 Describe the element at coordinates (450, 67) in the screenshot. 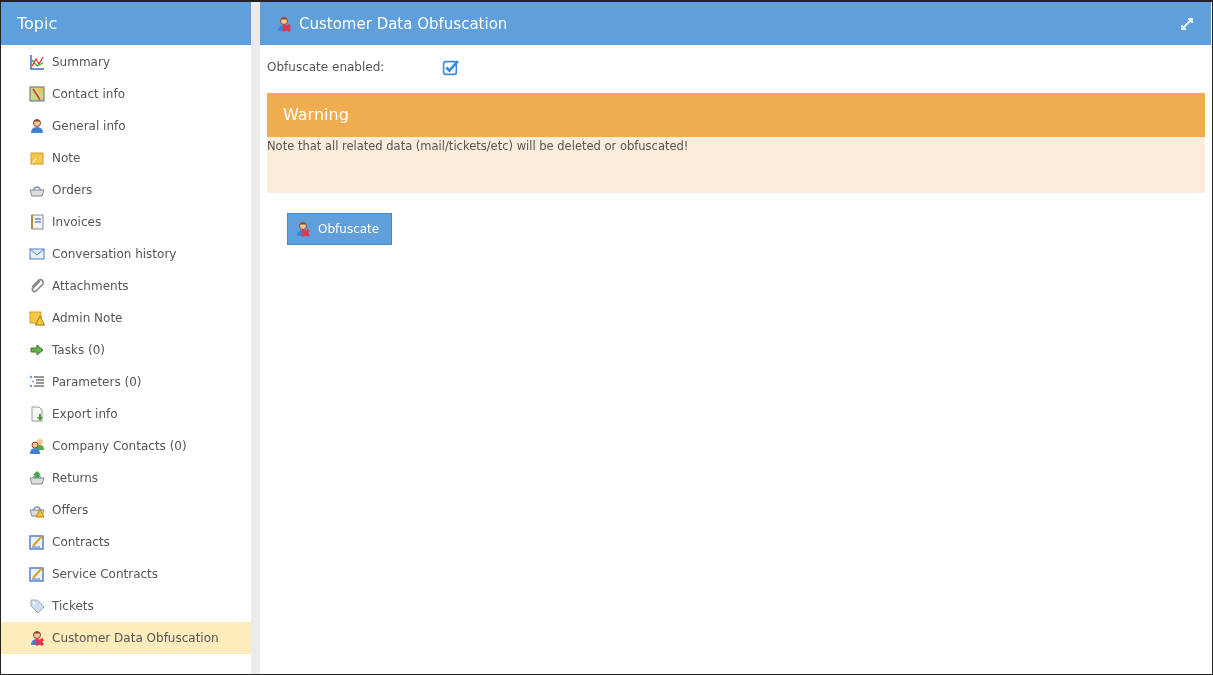

I see `checkbox` at that location.